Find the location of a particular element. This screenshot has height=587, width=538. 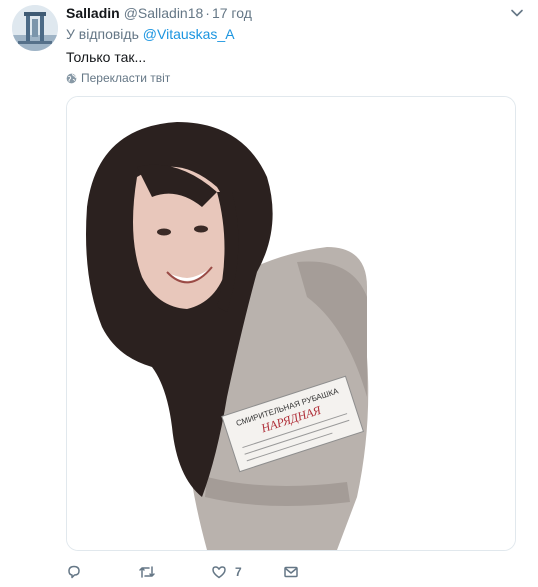

translate-tweet-link: Перекласти твіт is located at coordinates (118, 78).